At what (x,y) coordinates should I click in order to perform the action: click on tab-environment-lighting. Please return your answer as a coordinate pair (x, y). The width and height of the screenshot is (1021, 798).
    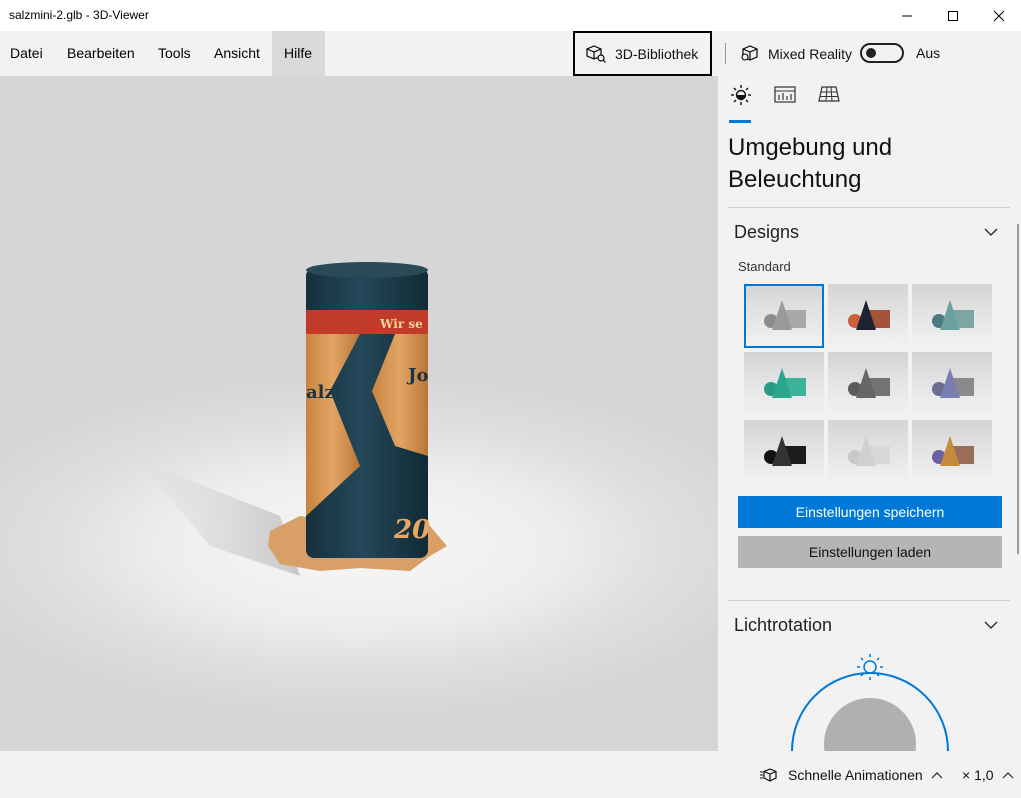
    Looking at the image, I should click on (741, 103).